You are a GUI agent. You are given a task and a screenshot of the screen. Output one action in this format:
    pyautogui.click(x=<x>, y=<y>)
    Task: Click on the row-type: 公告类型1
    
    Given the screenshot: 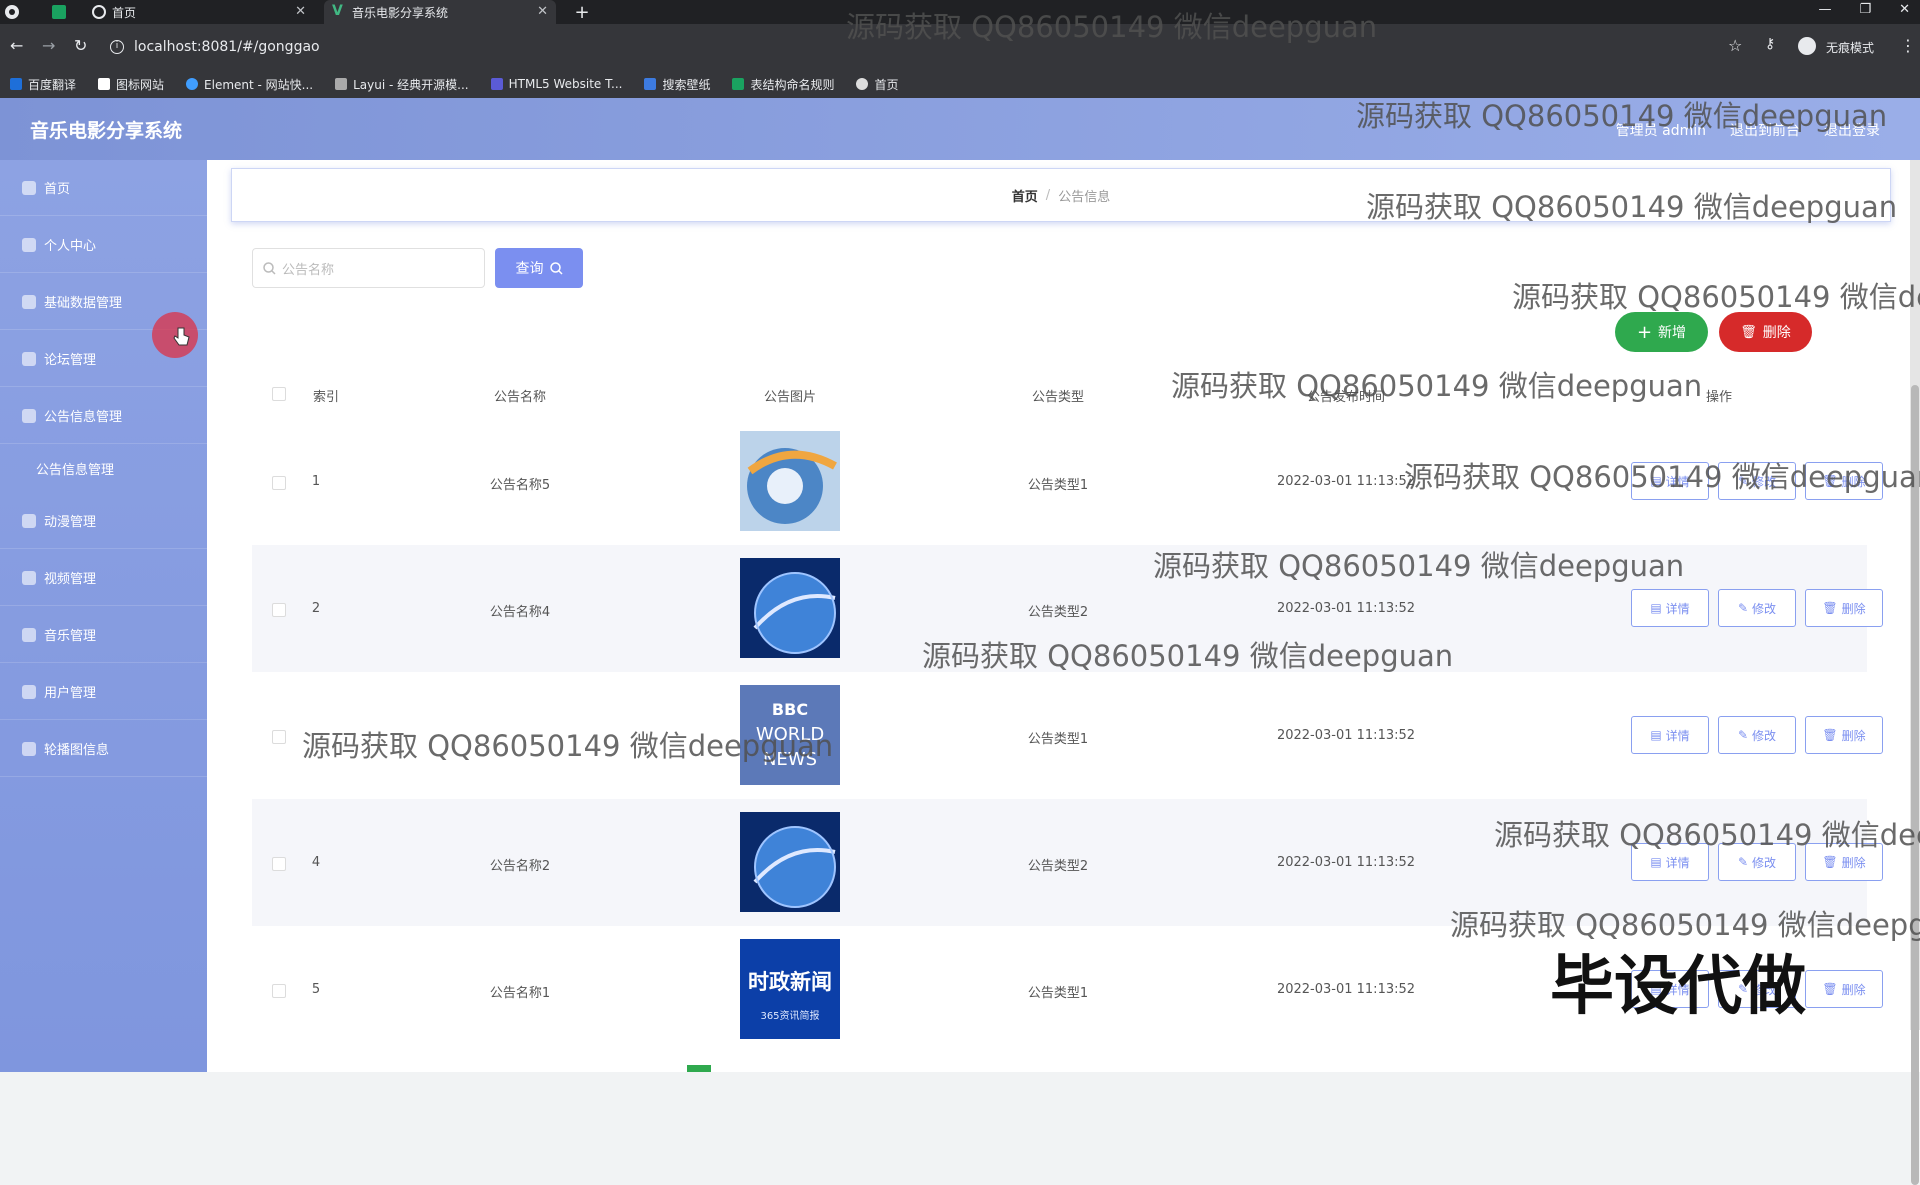 What is the action you would take?
    pyautogui.click(x=1058, y=739)
    